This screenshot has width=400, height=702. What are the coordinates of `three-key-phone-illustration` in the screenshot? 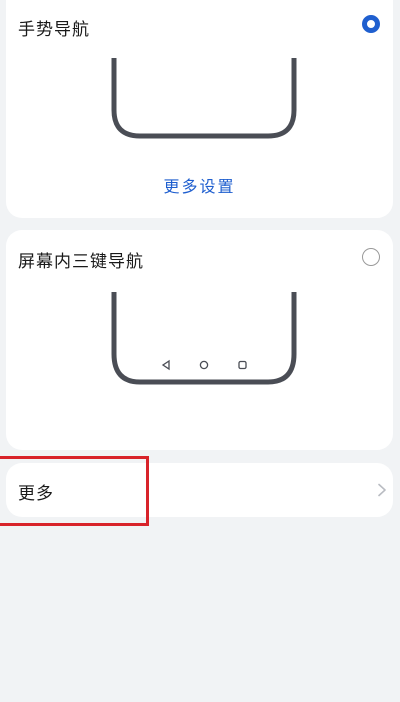 It's located at (204, 338).